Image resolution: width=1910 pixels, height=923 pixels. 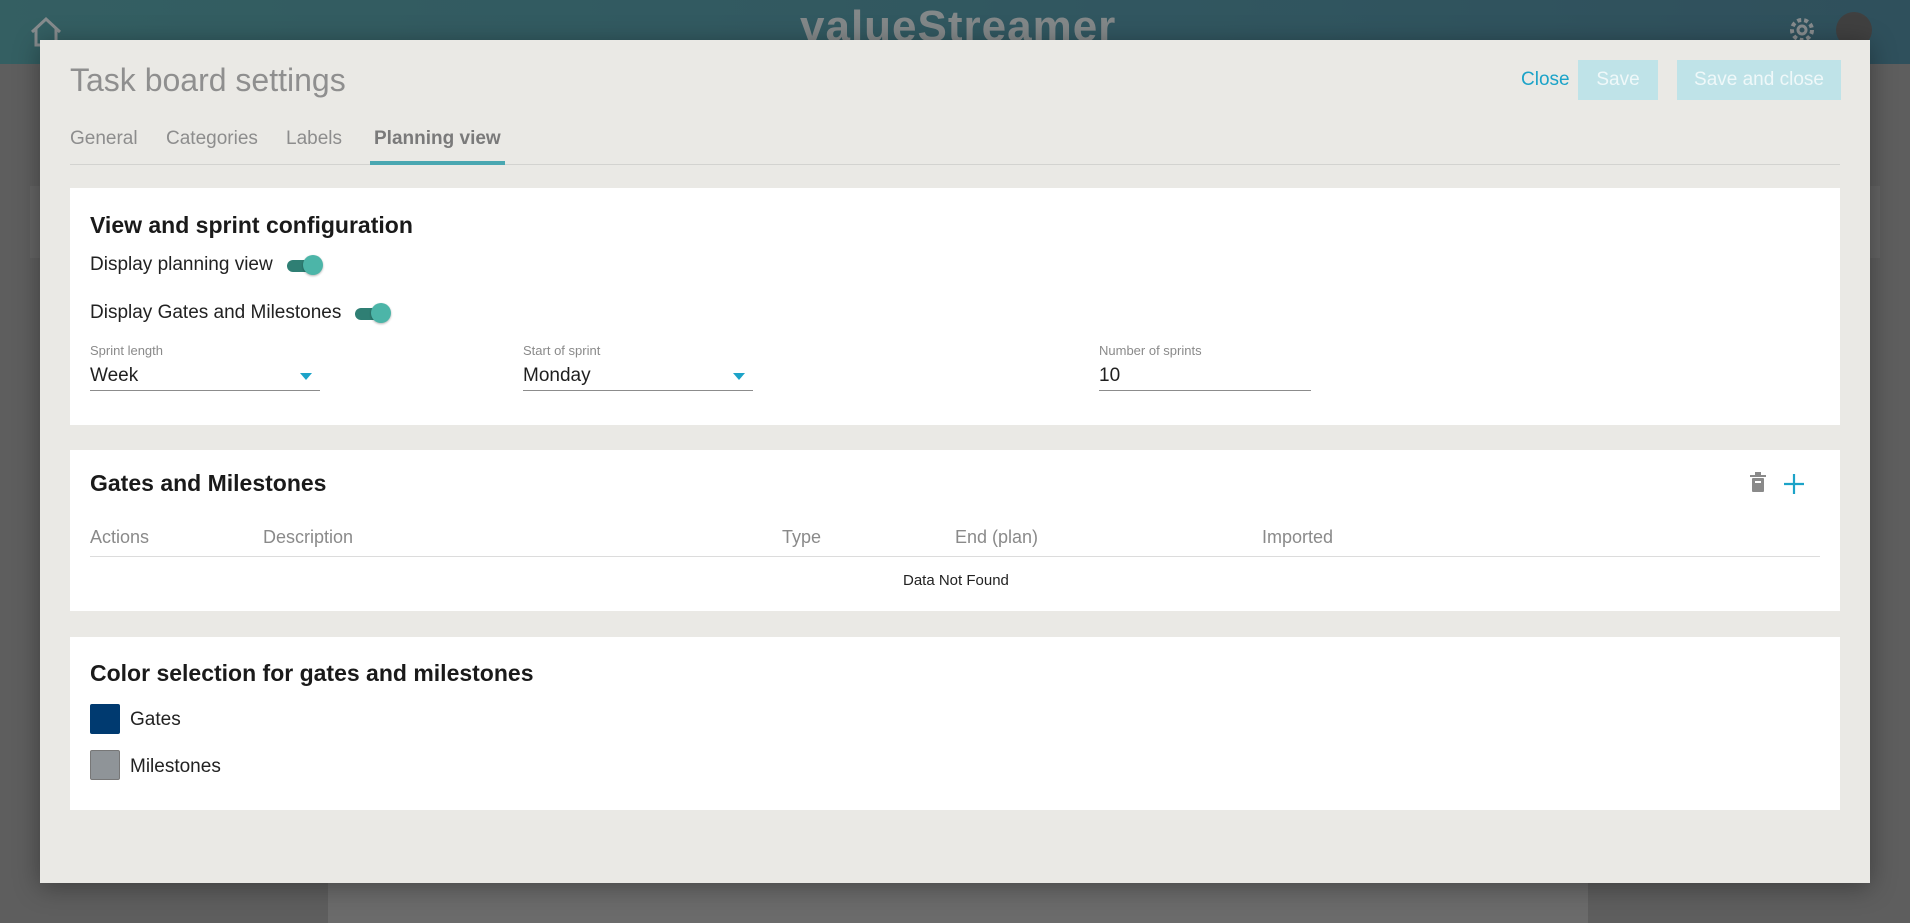 What do you see at coordinates (205, 376) in the screenshot?
I see `sprint-length-select: Week` at bounding box center [205, 376].